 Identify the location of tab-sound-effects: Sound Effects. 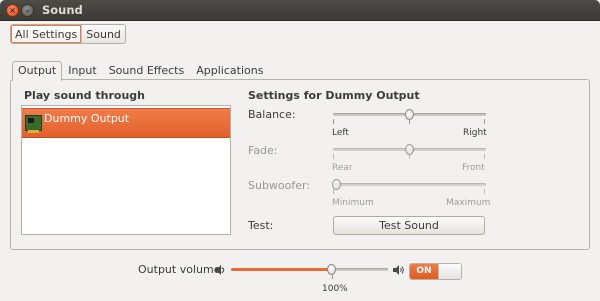
(147, 70).